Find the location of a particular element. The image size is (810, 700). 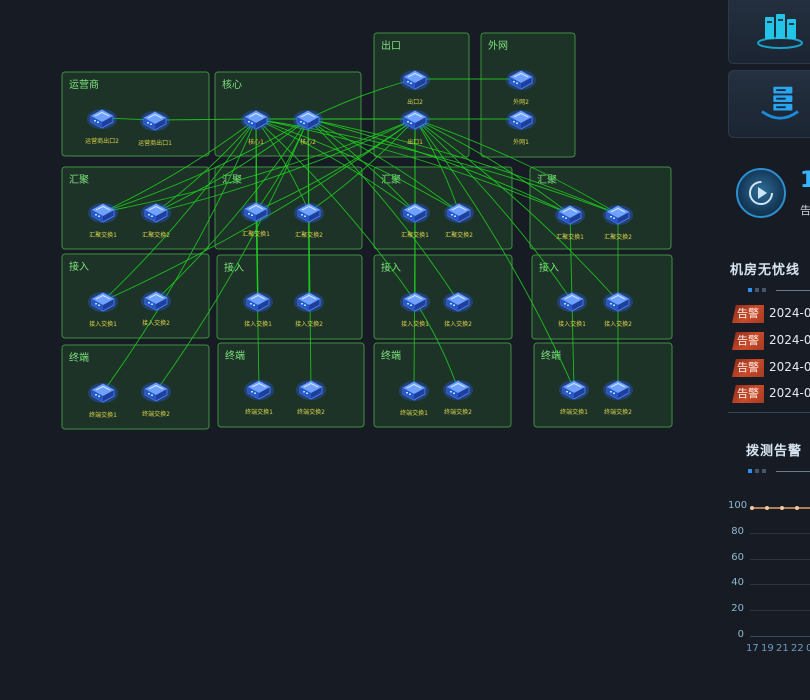

y-tick-label: 40 is located at coordinates (737, 582).